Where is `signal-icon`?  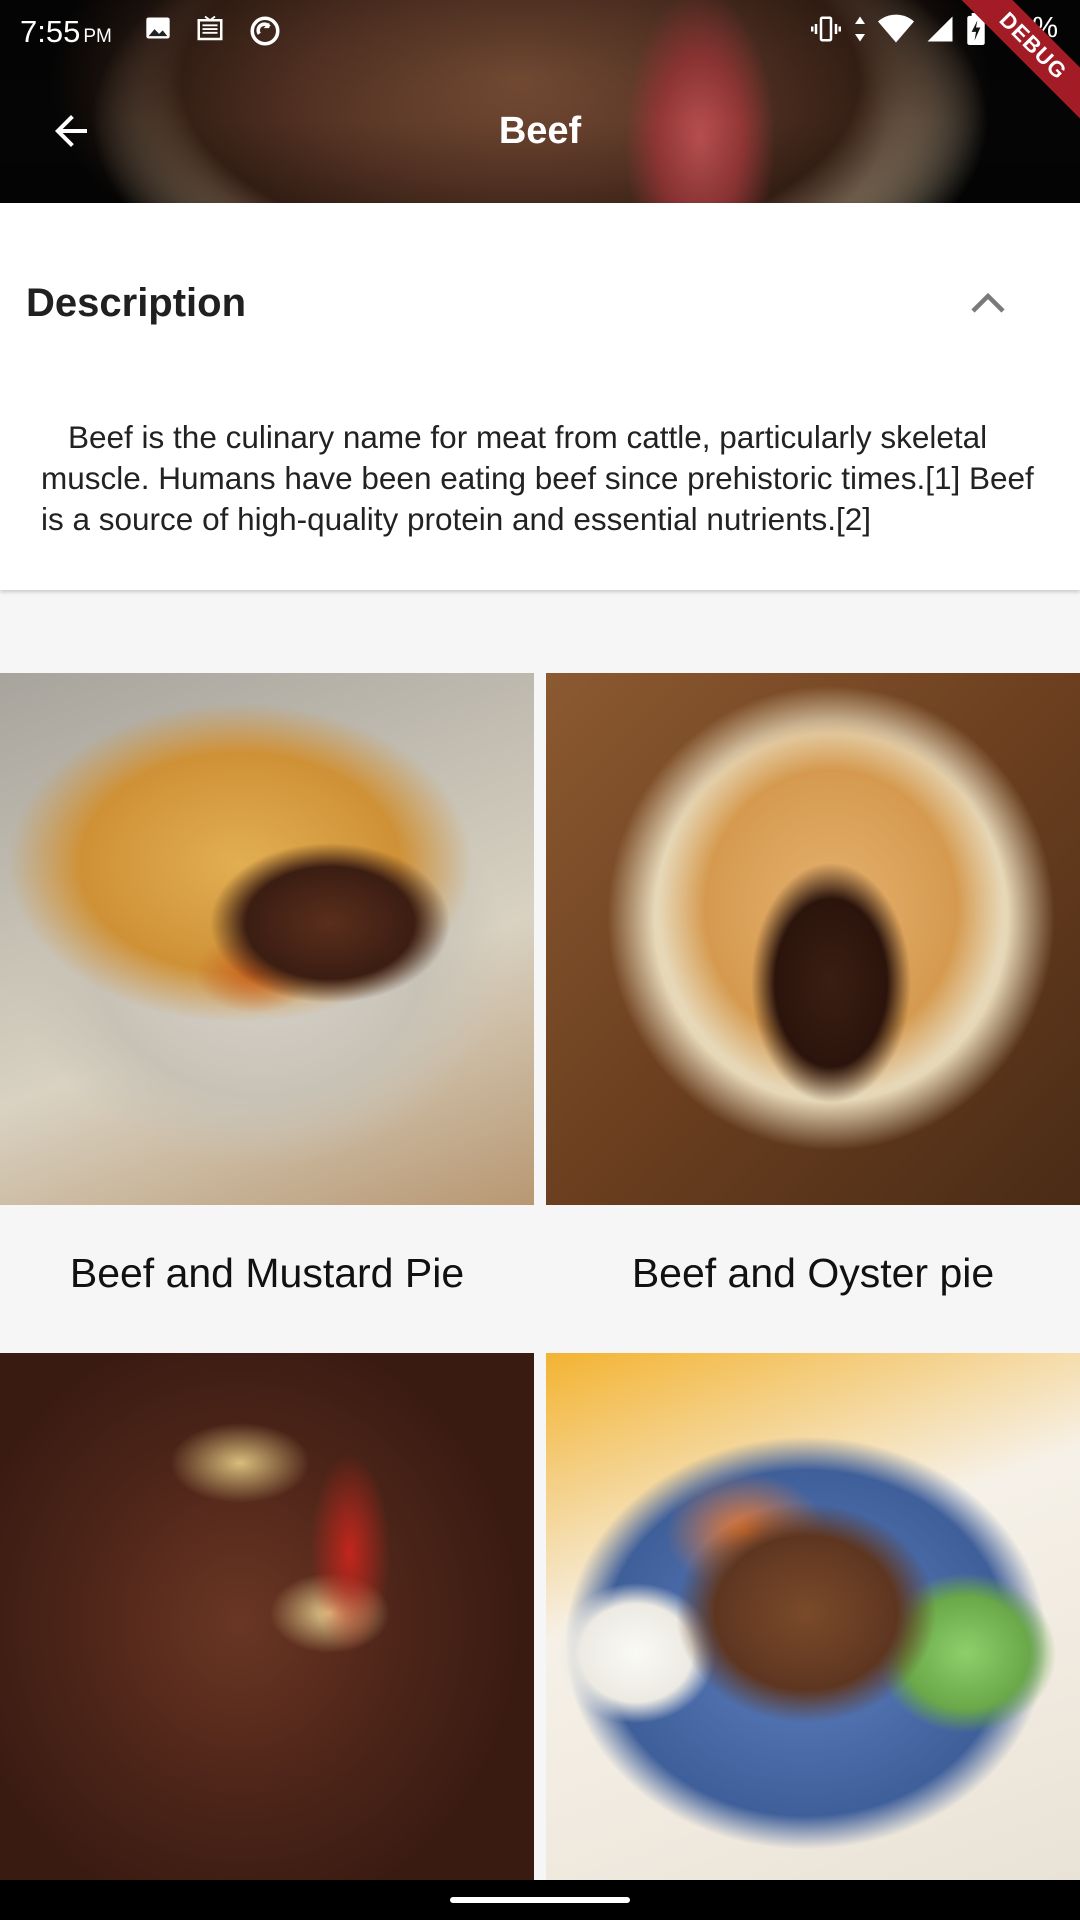
signal-icon is located at coordinates (940, 28).